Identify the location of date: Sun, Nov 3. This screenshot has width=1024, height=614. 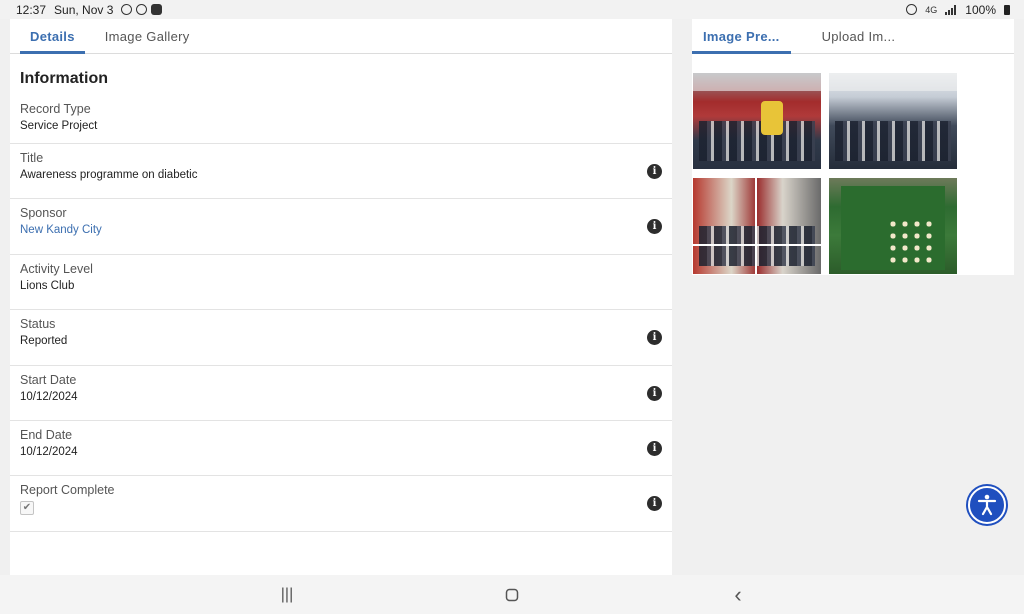
(84, 9).